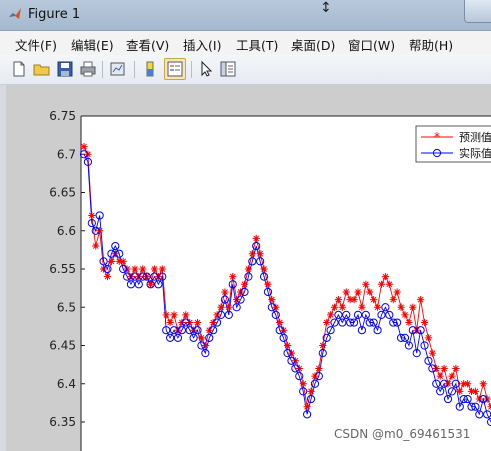 This screenshot has width=491, height=451. What do you see at coordinates (477, 11) in the screenshot?
I see `minimize-button` at bounding box center [477, 11].